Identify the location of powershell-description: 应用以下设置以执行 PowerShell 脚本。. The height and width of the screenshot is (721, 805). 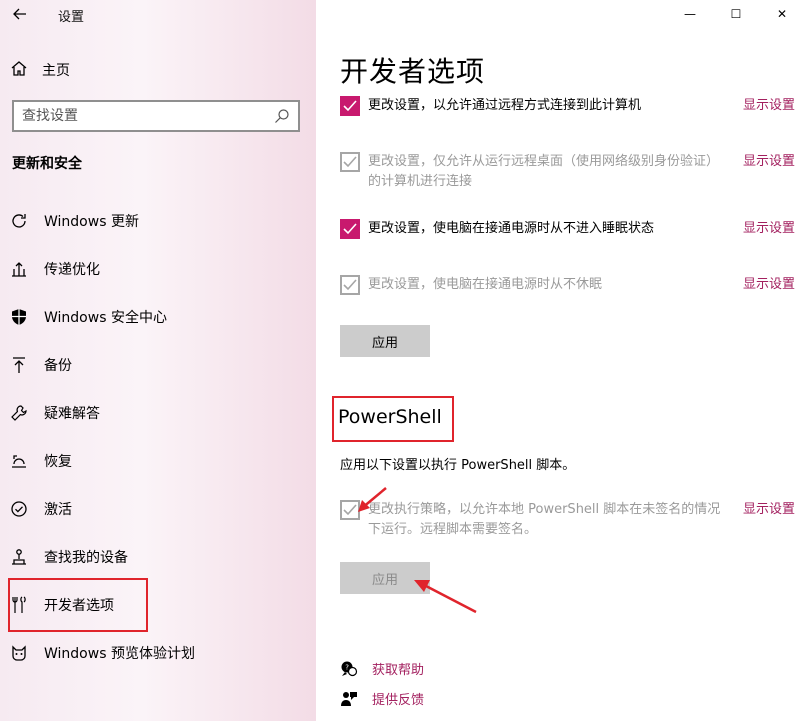
(458, 465).